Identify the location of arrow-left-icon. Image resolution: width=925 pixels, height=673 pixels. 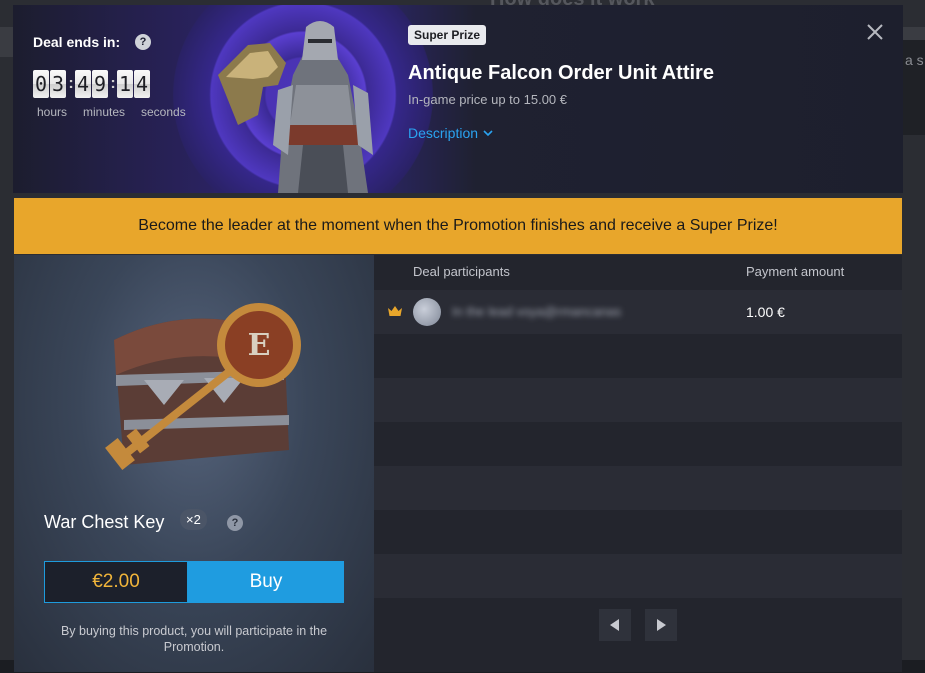
(614, 625).